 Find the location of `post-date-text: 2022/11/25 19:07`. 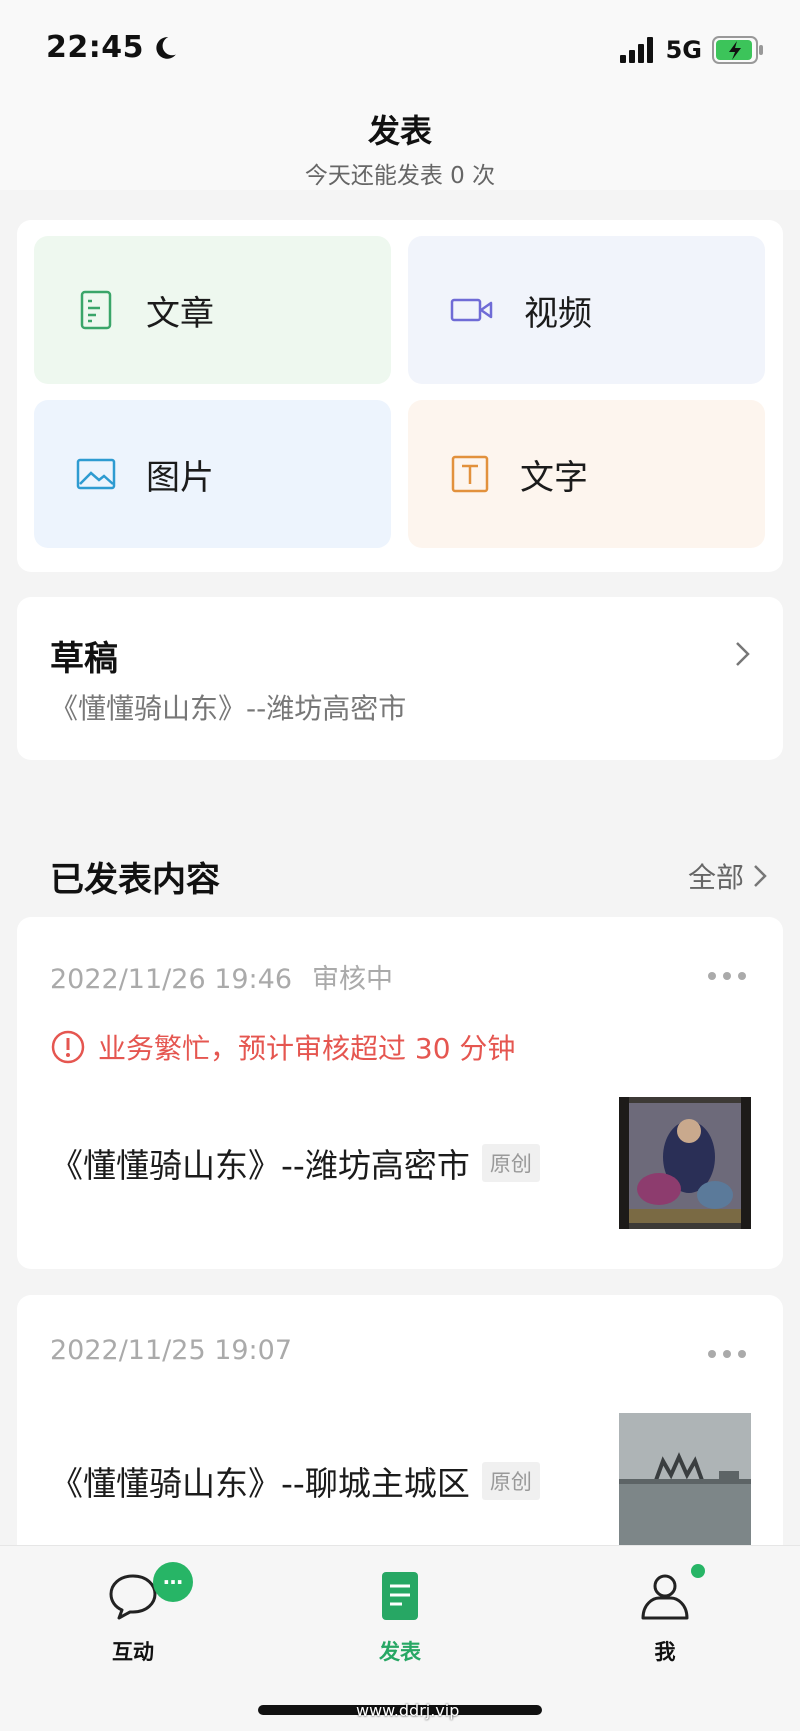

post-date-text: 2022/11/25 19:07 is located at coordinates (171, 1350).